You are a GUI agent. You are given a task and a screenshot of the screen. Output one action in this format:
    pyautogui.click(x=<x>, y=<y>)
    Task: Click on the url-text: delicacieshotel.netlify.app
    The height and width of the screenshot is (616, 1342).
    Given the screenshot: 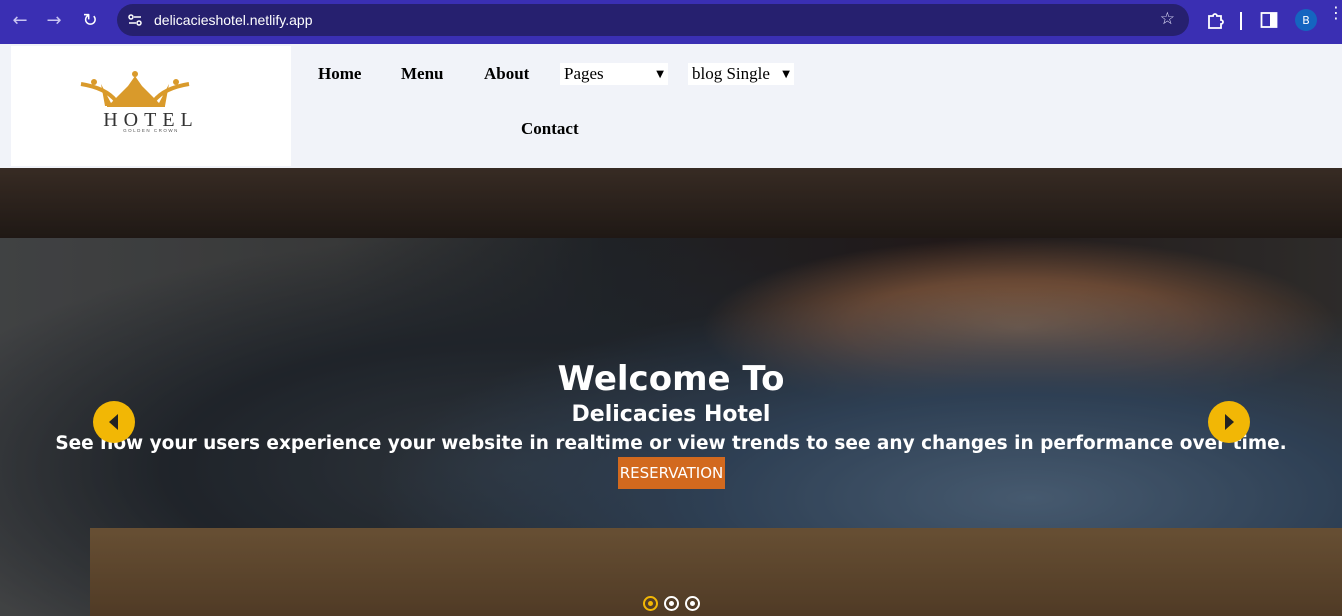 What is the action you would take?
    pyautogui.click(x=233, y=20)
    